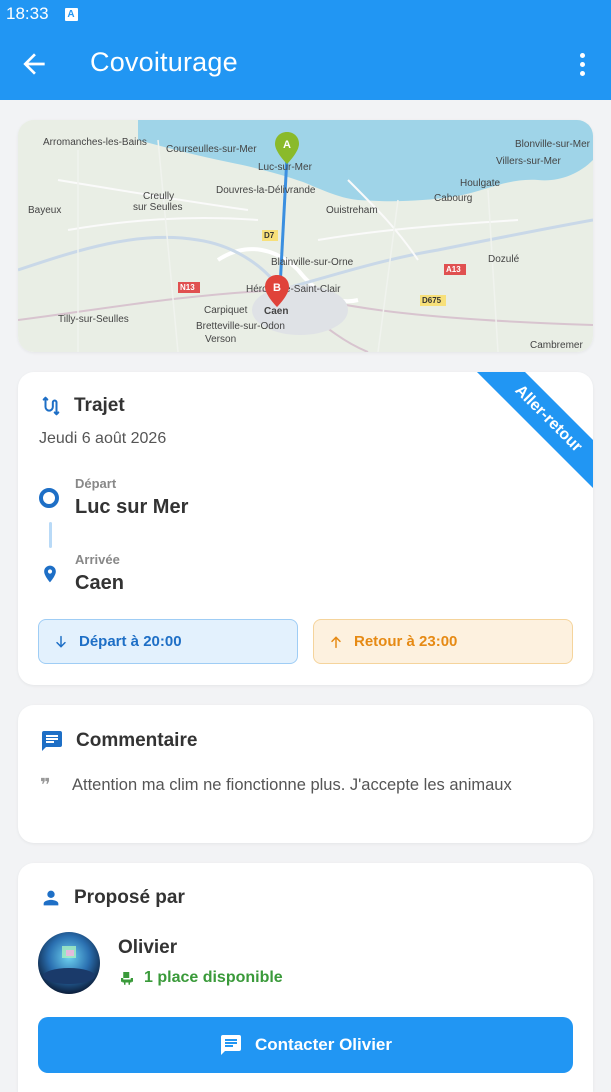  Describe the element at coordinates (211, 149) in the screenshot. I see `svg-text: Courseulles-sur-Mer` at that location.